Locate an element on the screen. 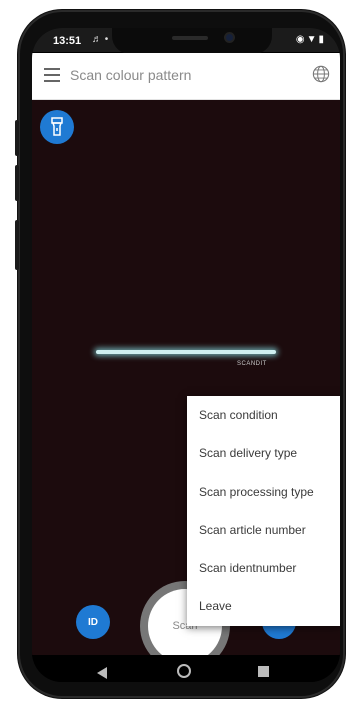 Image resolution: width=353 pixels, height=702 pixels. android-nav-bar is located at coordinates (186, 668).